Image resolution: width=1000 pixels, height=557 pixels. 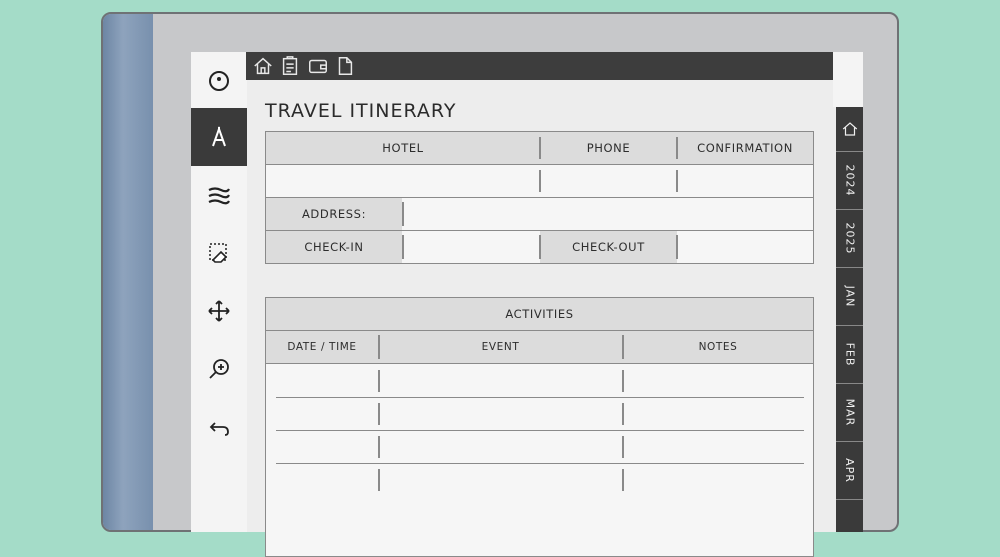 I want to click on date-time-header: DATE / TIME, so click(x=322, y=347).